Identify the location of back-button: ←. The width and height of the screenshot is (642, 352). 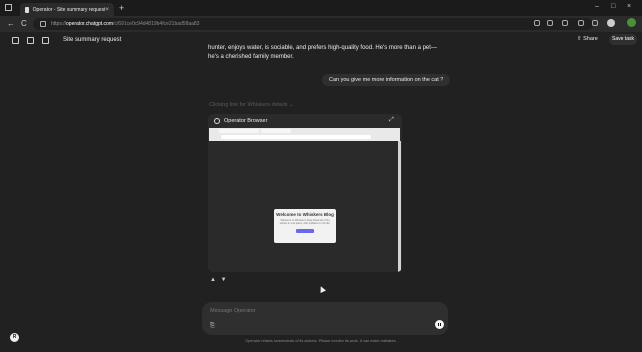
(11, 24).